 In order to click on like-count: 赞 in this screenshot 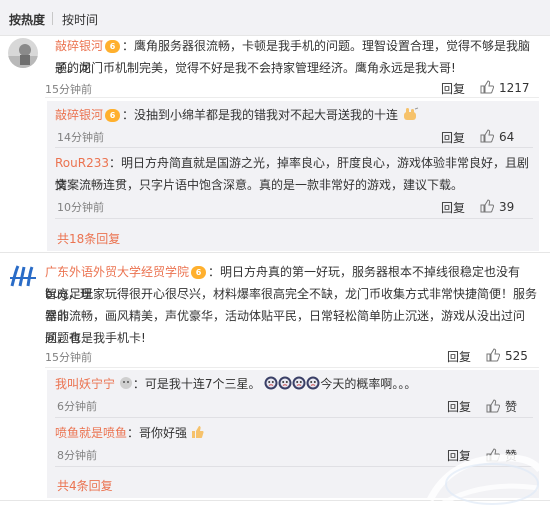, I will do `click(511, 407)`.